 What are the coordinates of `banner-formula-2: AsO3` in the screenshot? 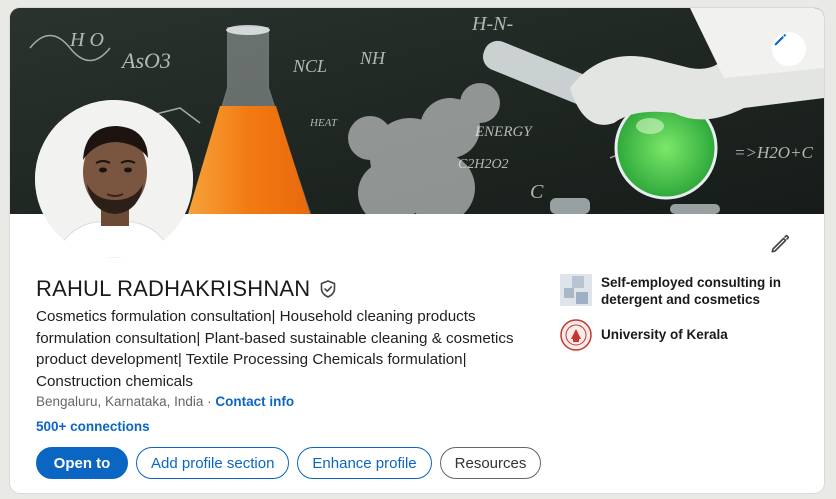 It's located at (145, 60).